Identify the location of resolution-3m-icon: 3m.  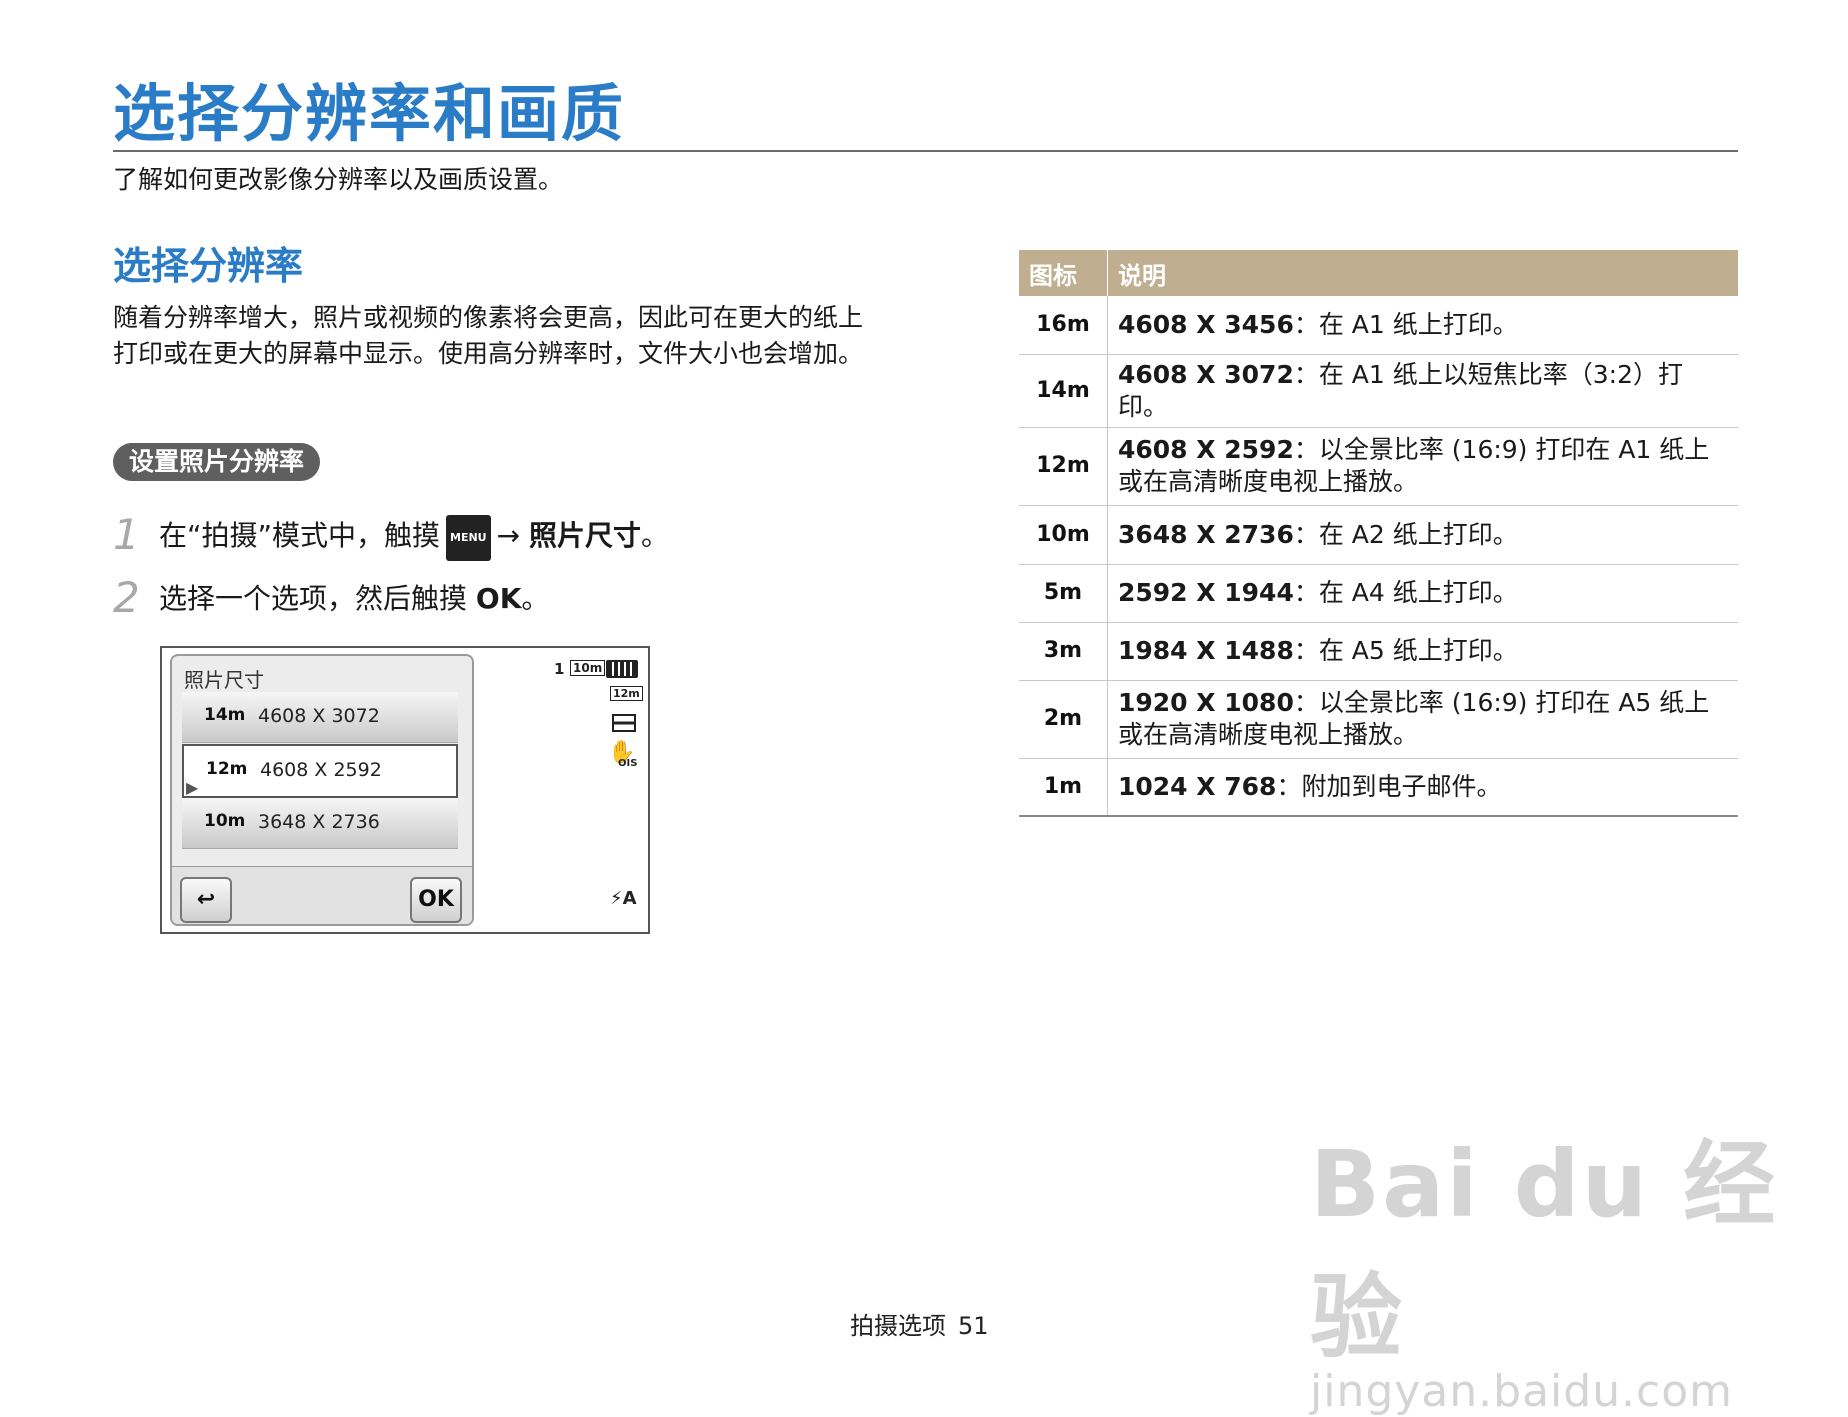
(1063, 651).